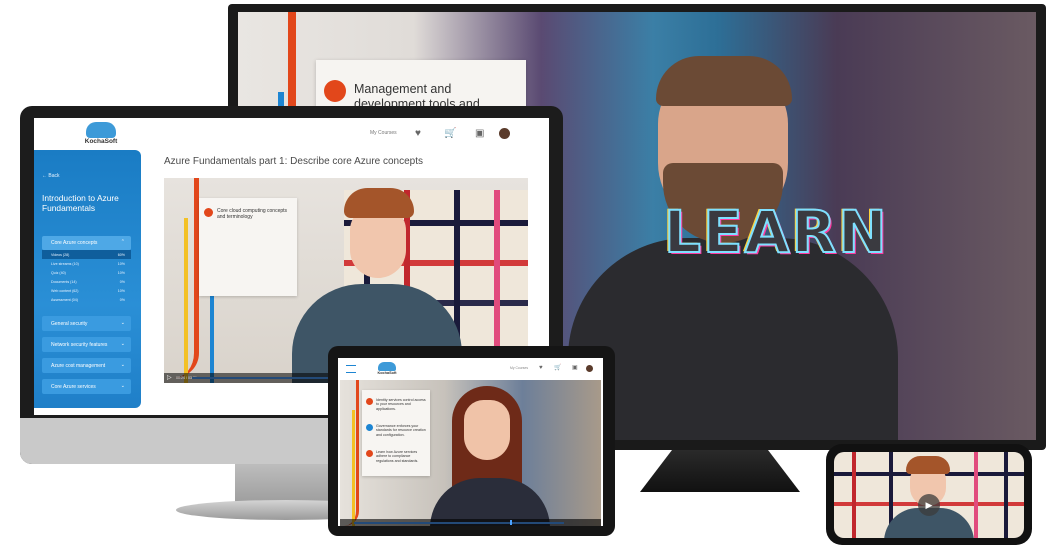 Image resolution: width=1053 pixels, height=546 pixels. Describe the element at coordinates (86, 323) in the screenshot. I see `section-general-security: General security ⌄` at that location.